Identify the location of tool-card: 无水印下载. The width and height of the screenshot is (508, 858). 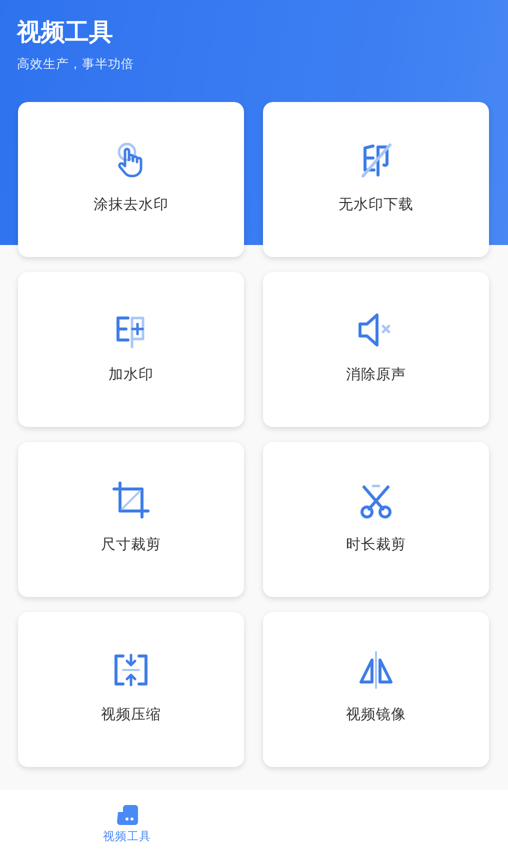
(376, 179).